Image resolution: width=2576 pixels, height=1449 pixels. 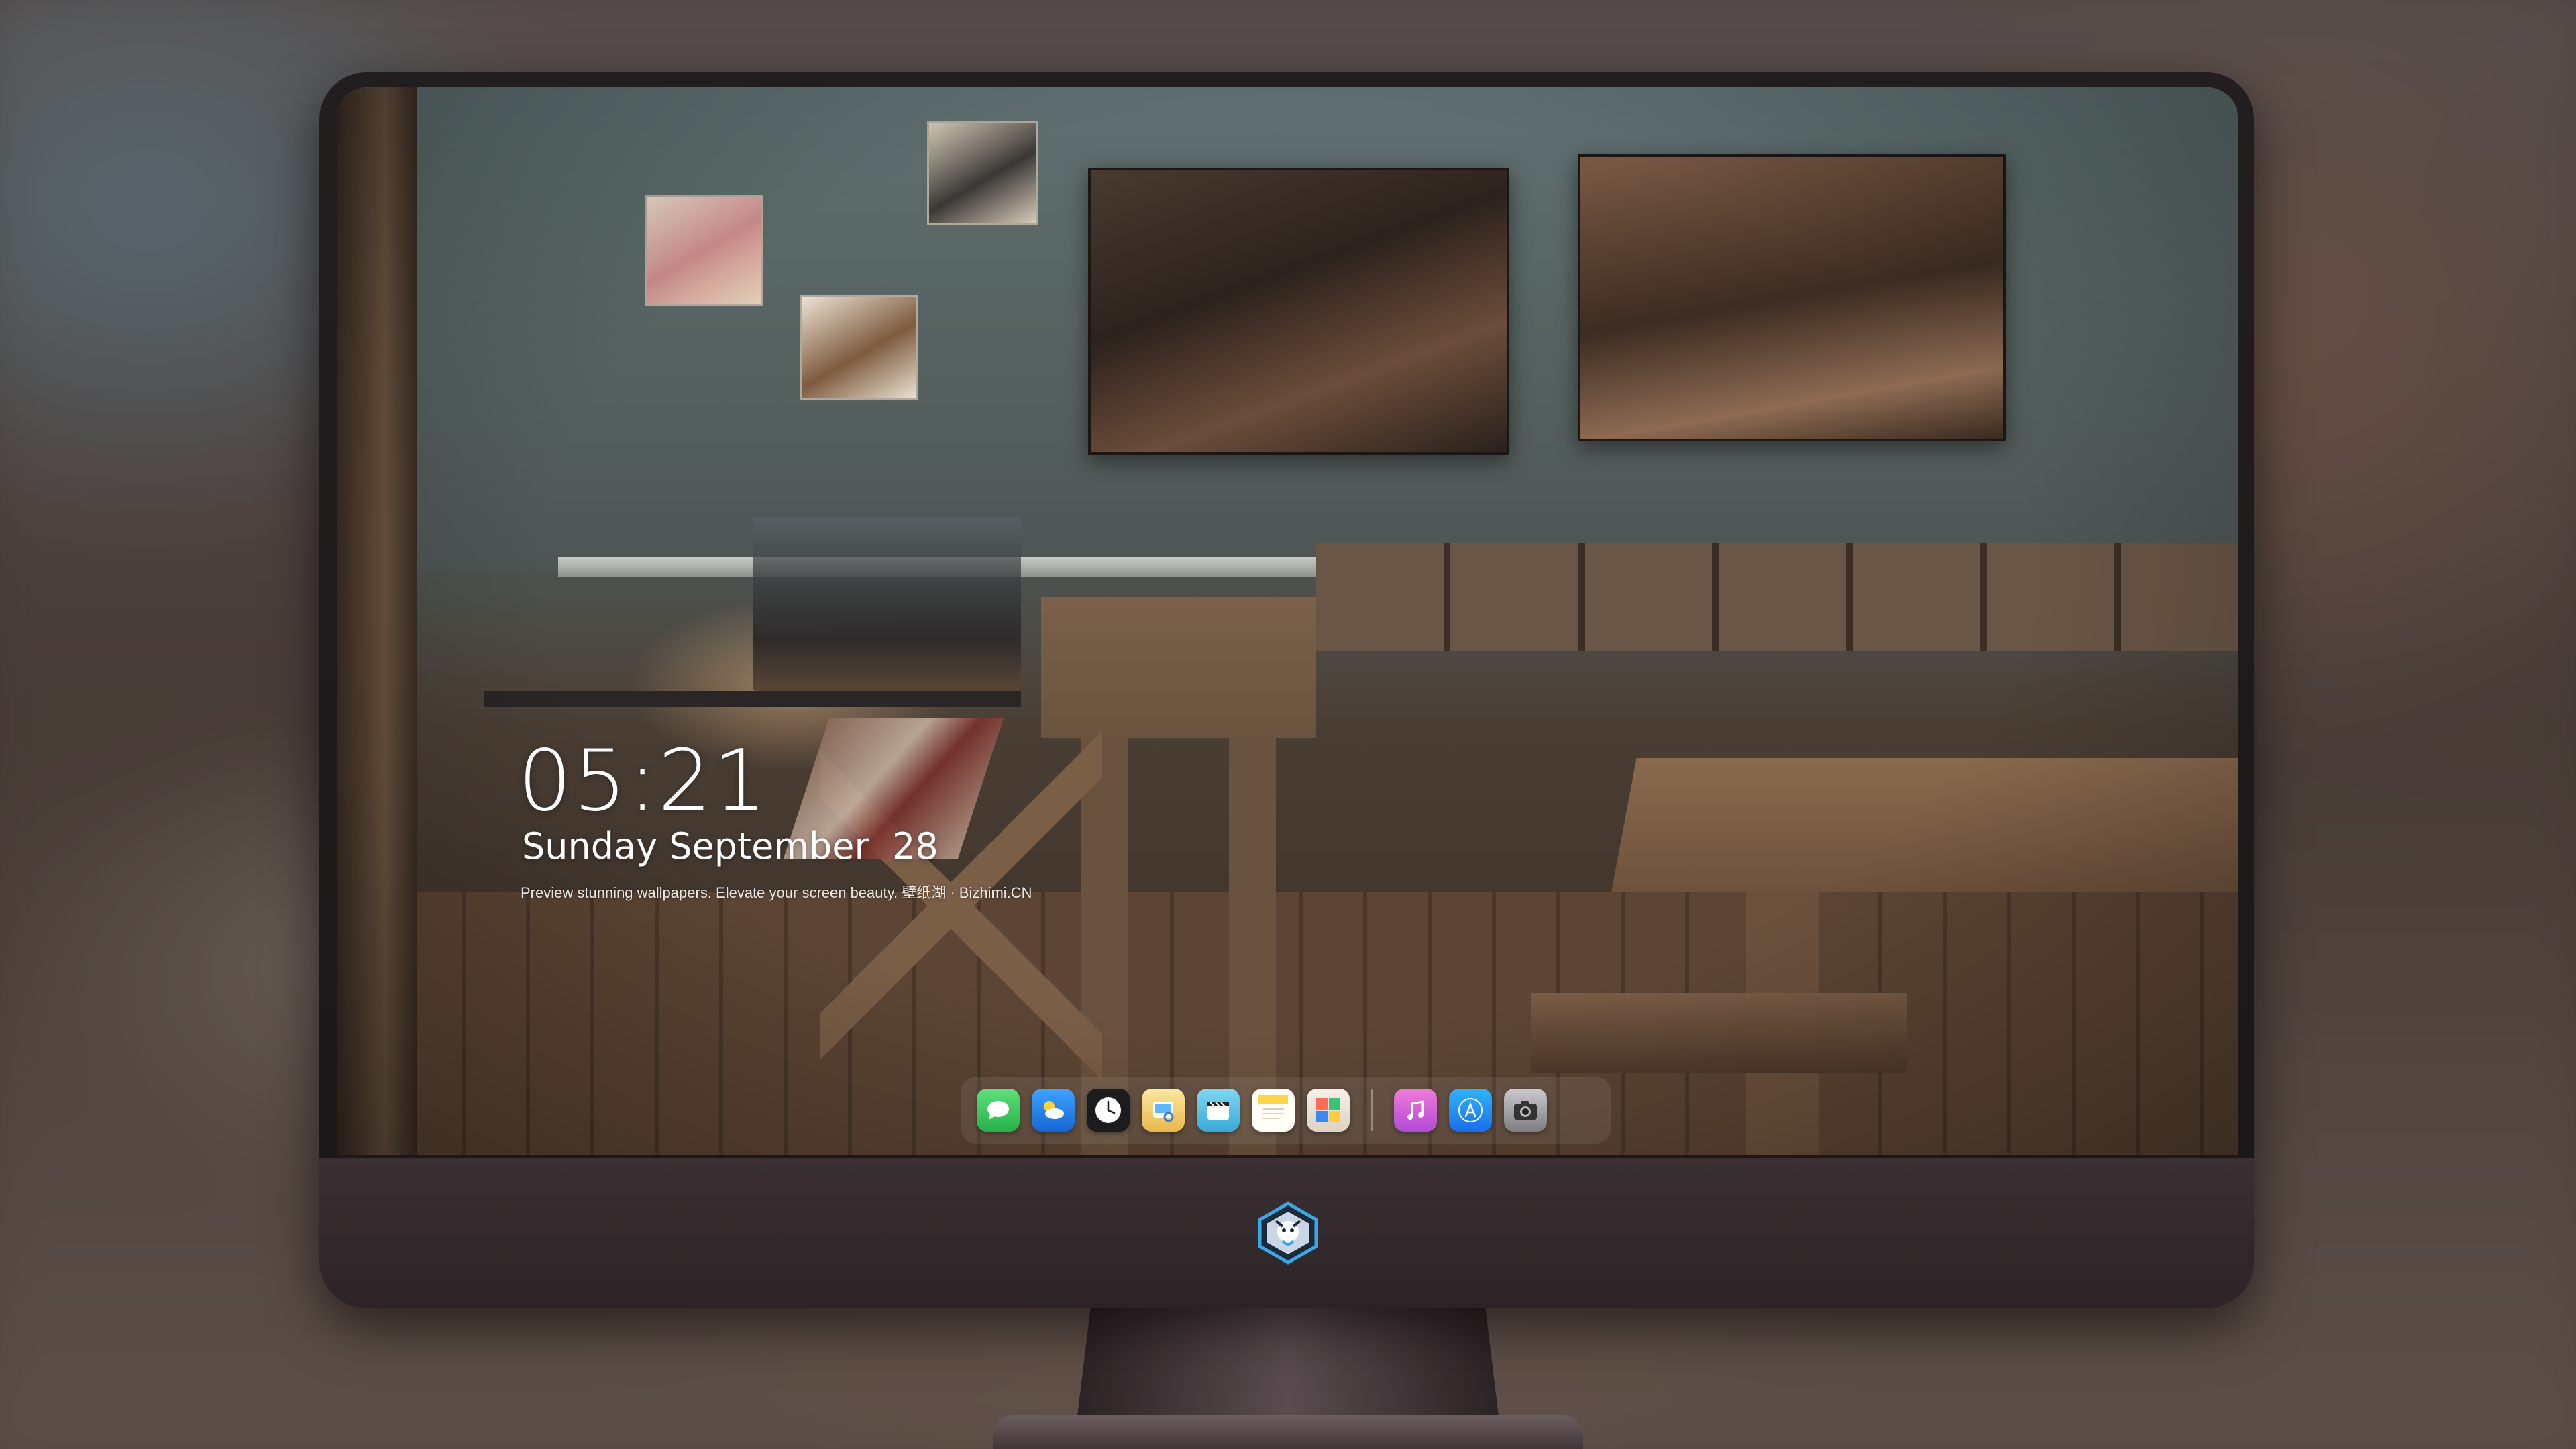 I want to click on photo-booth-icon, so click(x=1328, y=1110).